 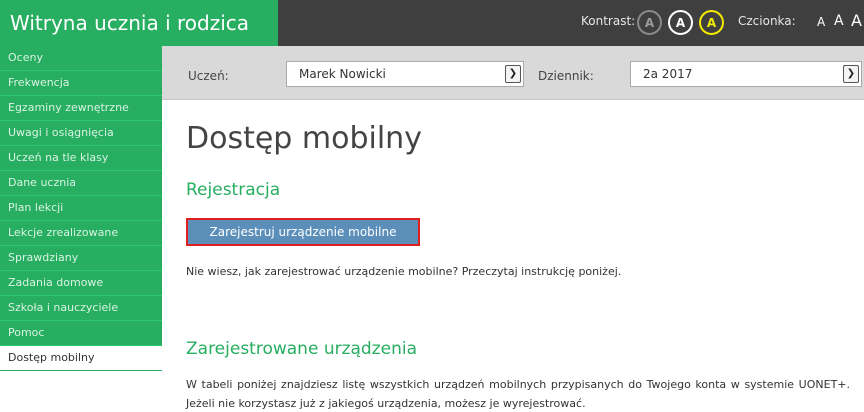 I want to click on contrast-label: Kontrast:, so click(x=608, y=21).